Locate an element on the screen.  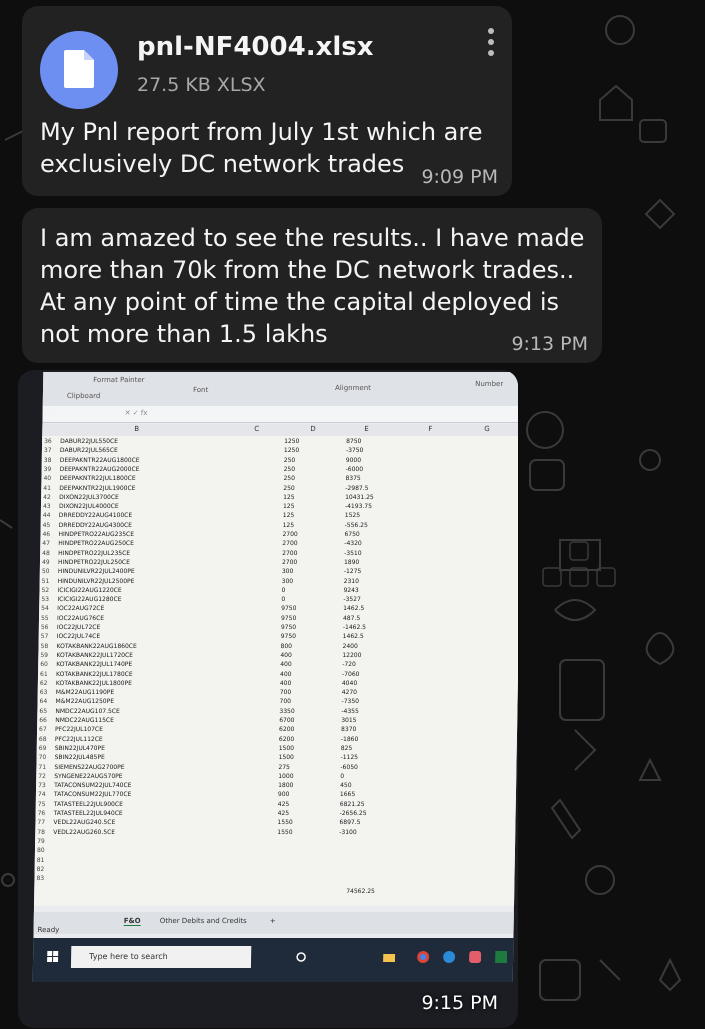
pnl-cell: 0 is located at coordinates (342, 776).